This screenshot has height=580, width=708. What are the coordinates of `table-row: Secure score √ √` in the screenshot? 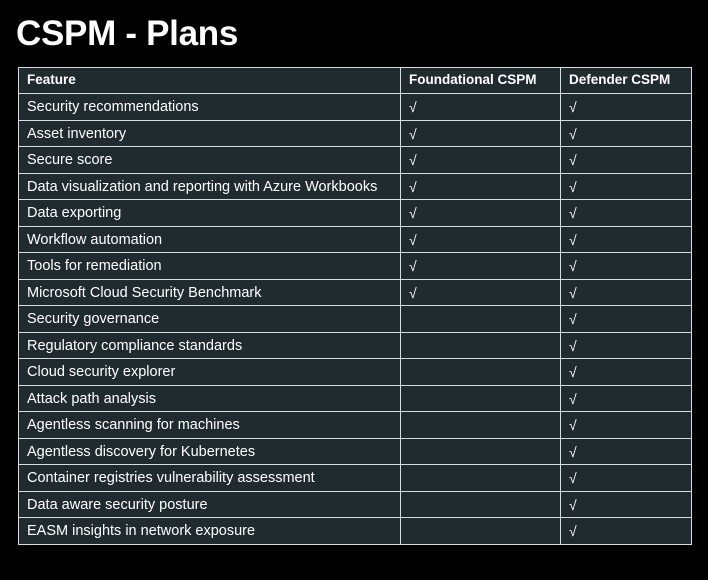 It's located at (355, 160).